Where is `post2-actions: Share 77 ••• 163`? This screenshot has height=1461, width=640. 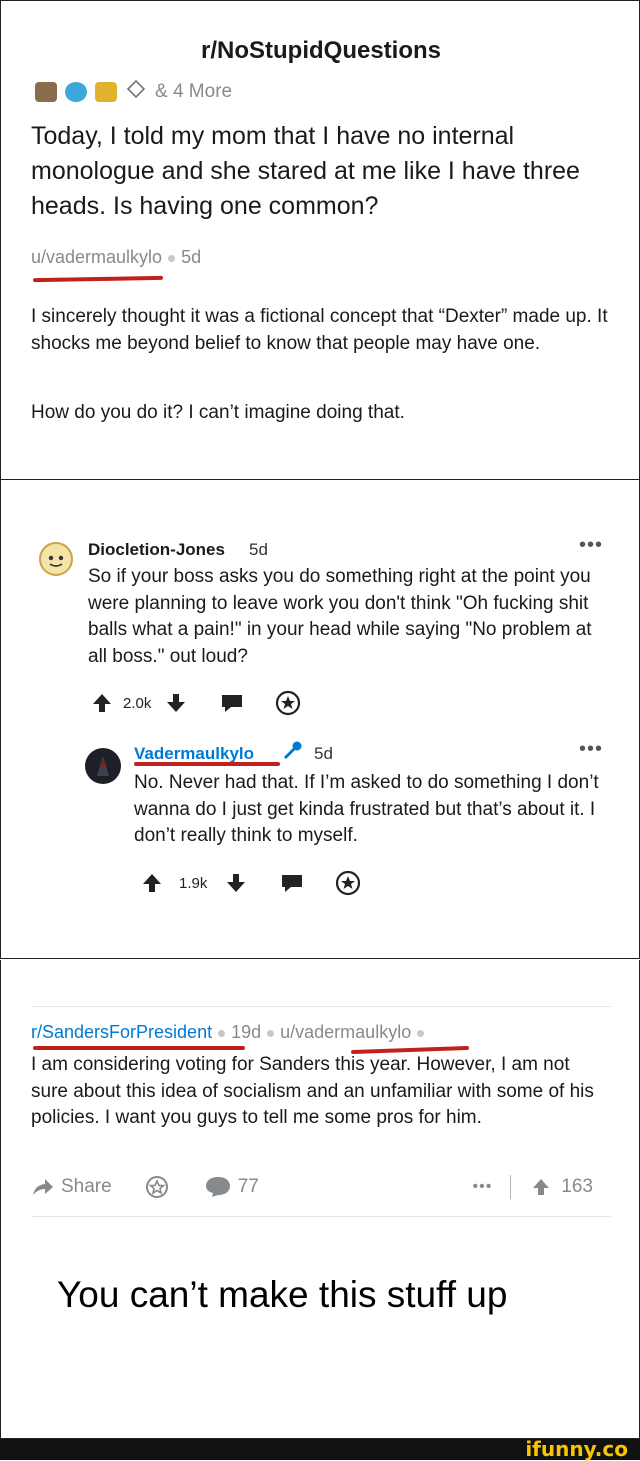 post2-actions: Share 77 ••• 163 is located at coordinates (321, 1187).